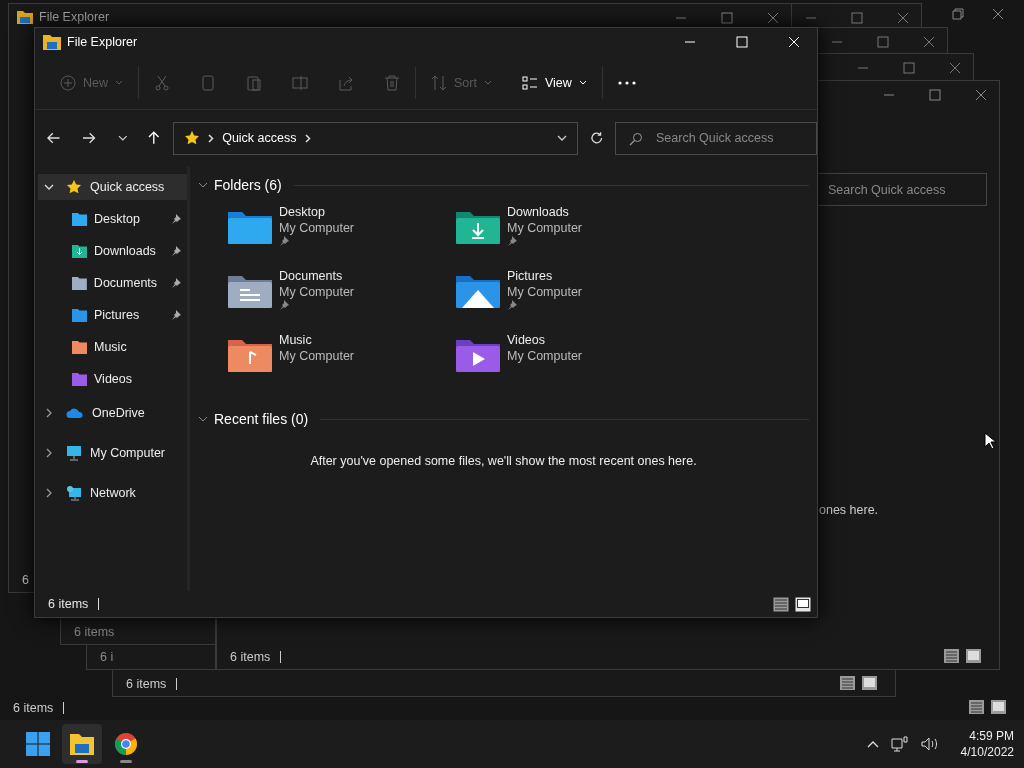 The image size is (1024, 768). I want to click on rename-icon, so click(300, 82).